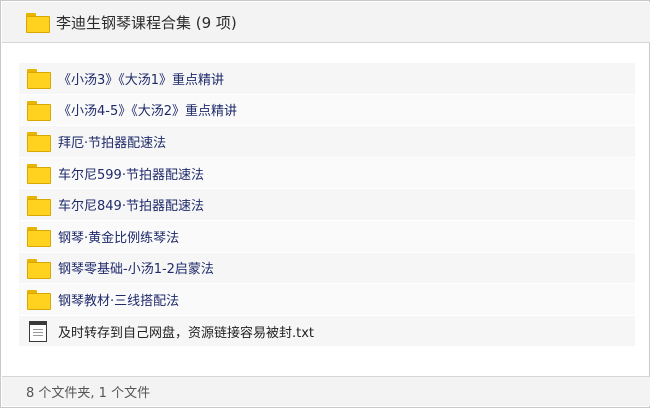  Describe the element at coordinates (148, 112) in the screenshot. I see `item-label: 《小汤4-5》《大汤2》重点精讲` at that location.